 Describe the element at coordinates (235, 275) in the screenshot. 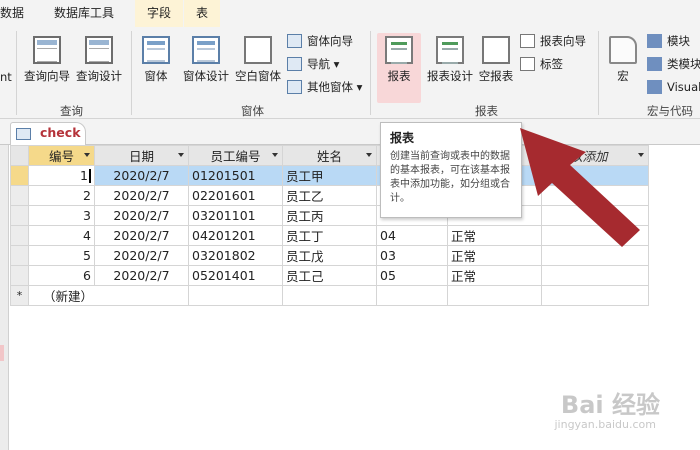

I see `cell-emp-no: 05201401` at that location.